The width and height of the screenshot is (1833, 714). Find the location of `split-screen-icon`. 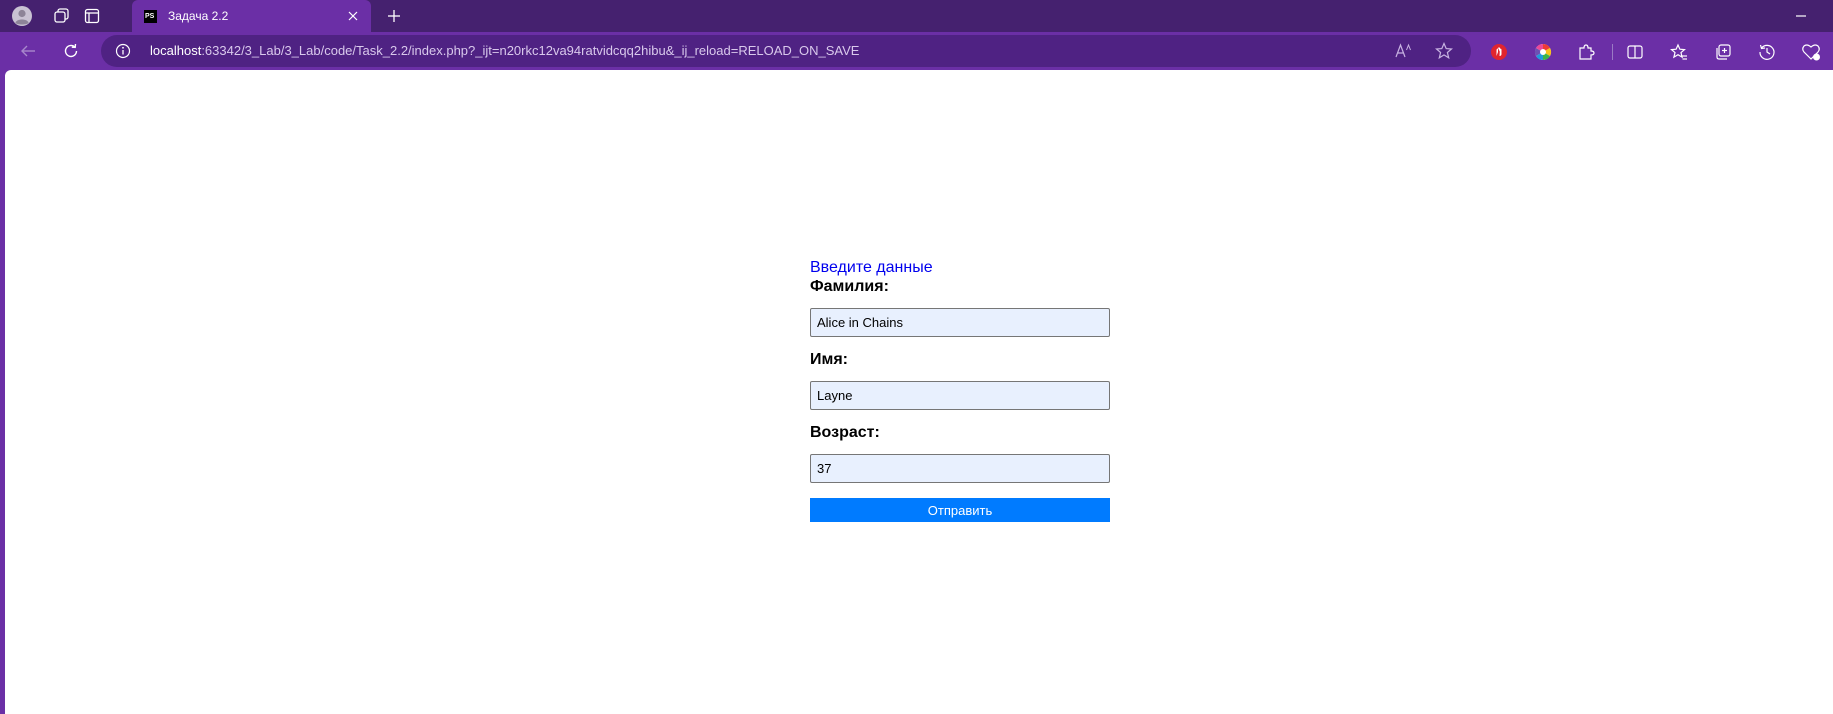

split-screen-icon is located at coordinates (1635, 52).